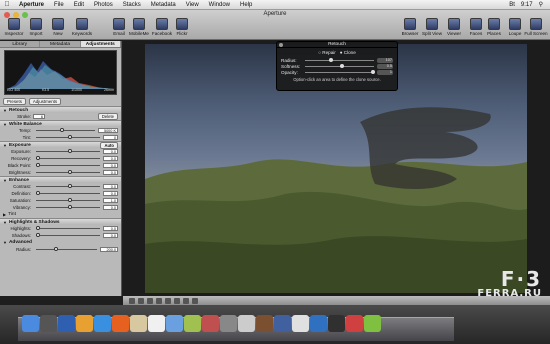 This screenshot has width=550, height=344. I want to click on redeye-tool-icon, so click(195, 300).